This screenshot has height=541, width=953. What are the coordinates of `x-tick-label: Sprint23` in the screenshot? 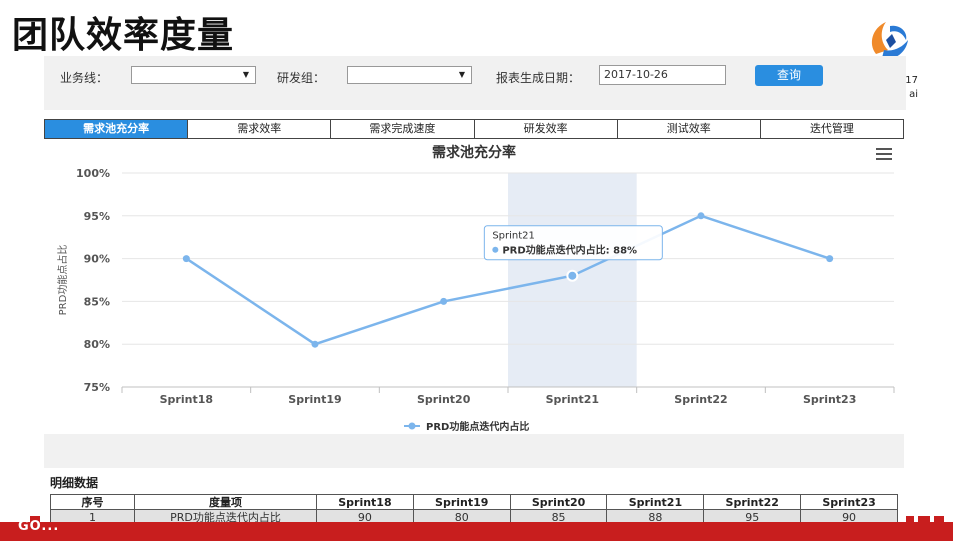 It's located at (829, 399).